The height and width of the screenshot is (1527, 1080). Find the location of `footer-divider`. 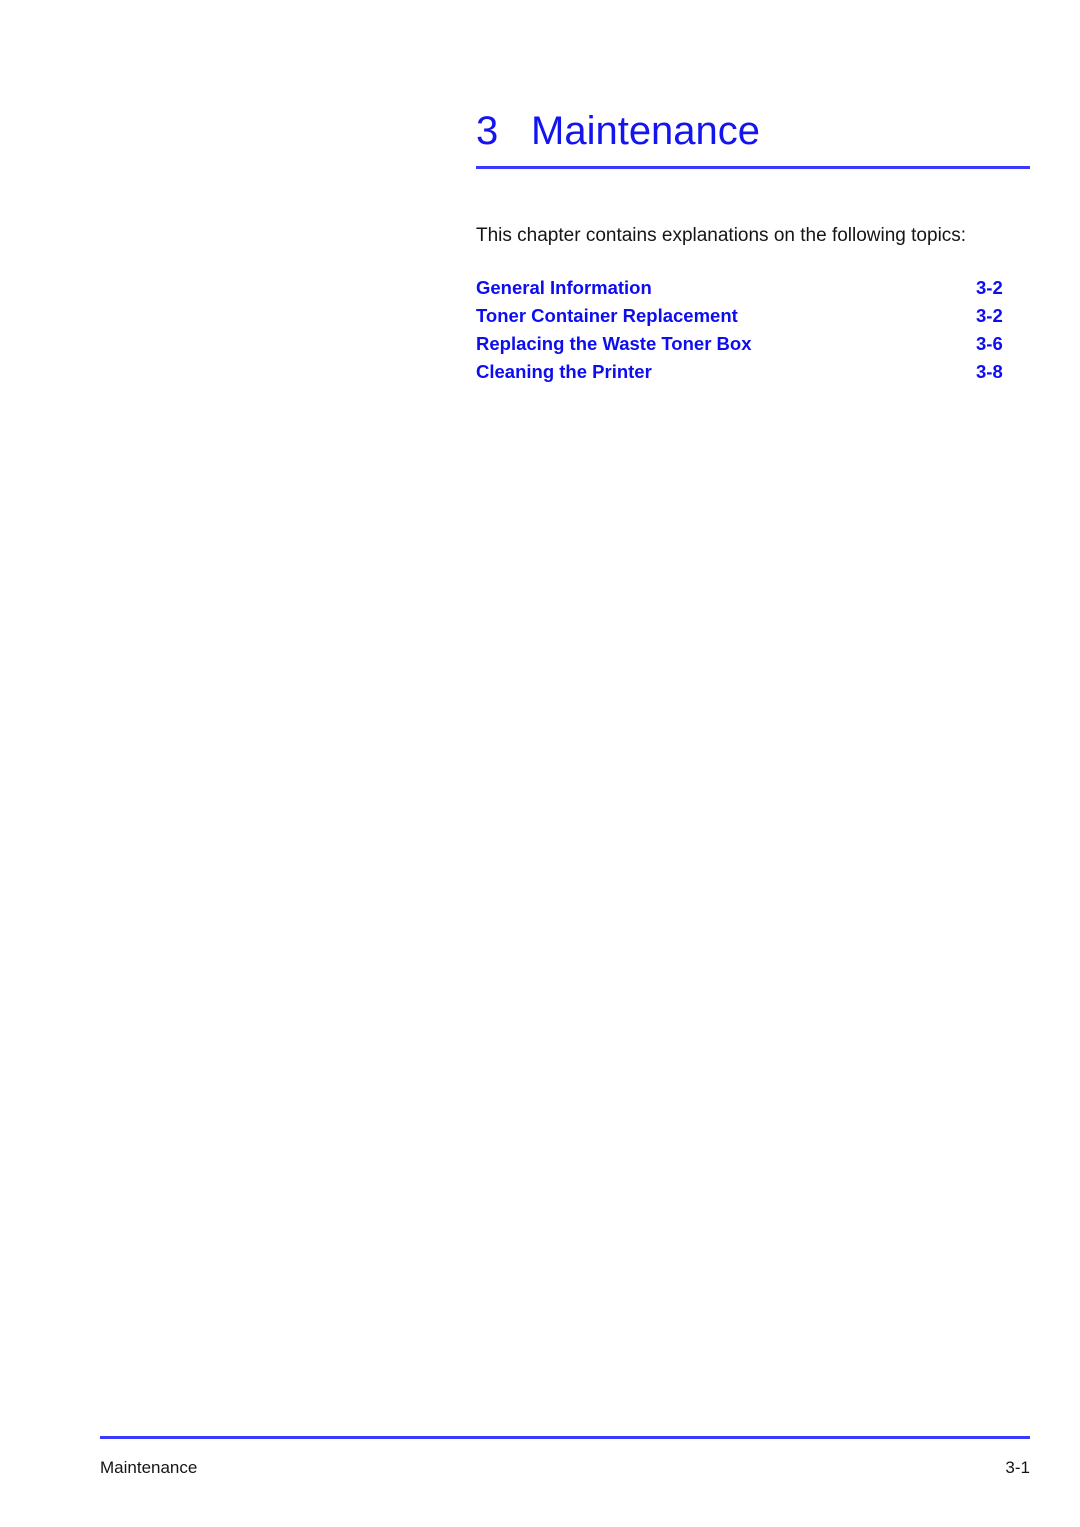

footer-divider is located at coordinates (565, 1437).